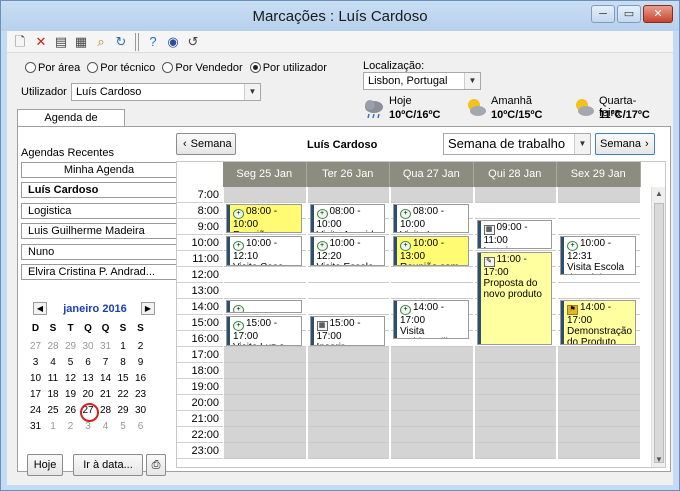 This screenshot has width=680, height=491. I want to click on recent-item: Minha Agenda, so click(99, 170).